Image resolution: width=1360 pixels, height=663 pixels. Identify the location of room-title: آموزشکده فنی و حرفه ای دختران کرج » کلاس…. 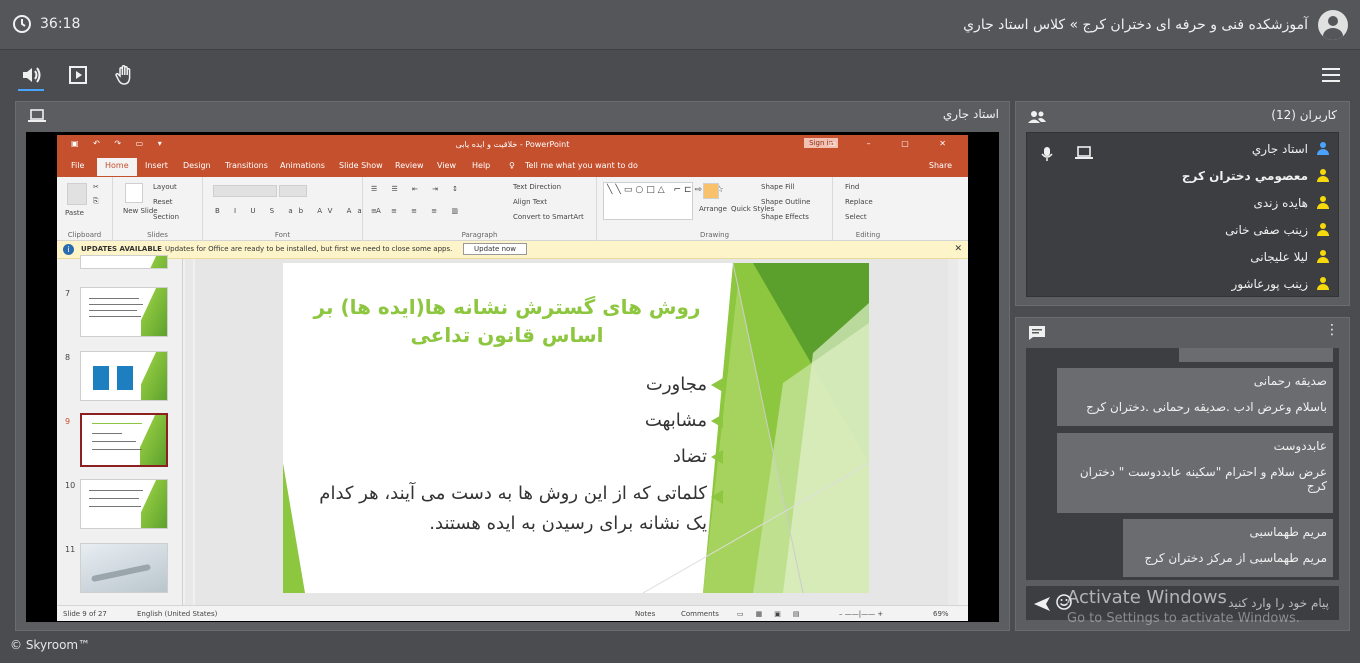
(1155, 25).